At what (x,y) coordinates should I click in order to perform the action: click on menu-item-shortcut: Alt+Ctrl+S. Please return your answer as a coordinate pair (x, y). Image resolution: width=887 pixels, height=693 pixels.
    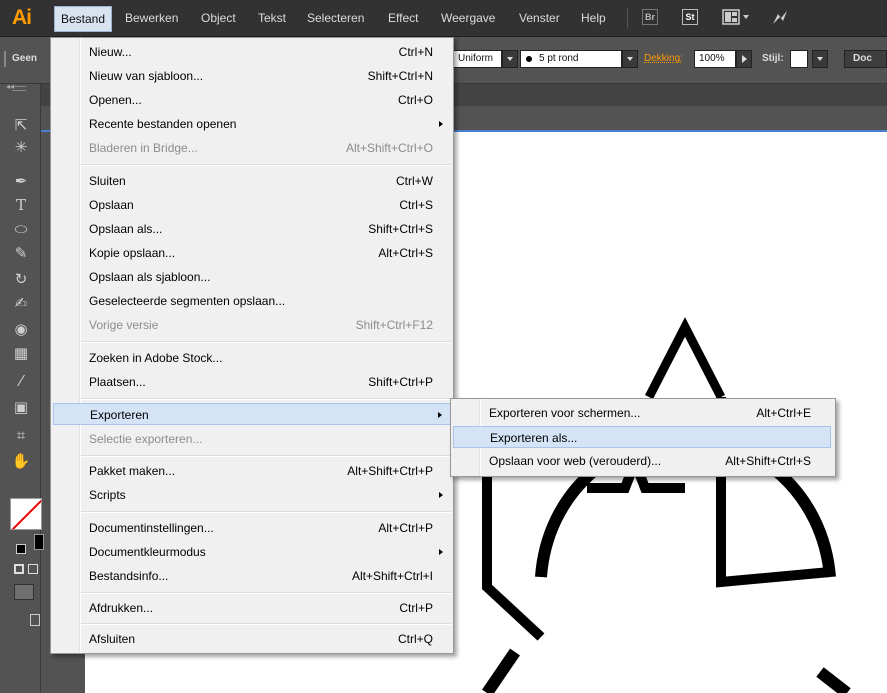
    Looking at the image, I should click on (405, 253).